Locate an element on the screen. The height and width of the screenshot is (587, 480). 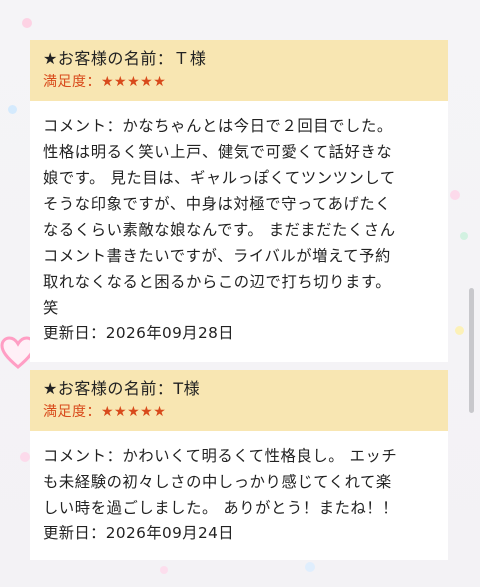
comment-line: コメント書きたいですが、ライバルが増えて予約 is located at coordinates (217, 256).